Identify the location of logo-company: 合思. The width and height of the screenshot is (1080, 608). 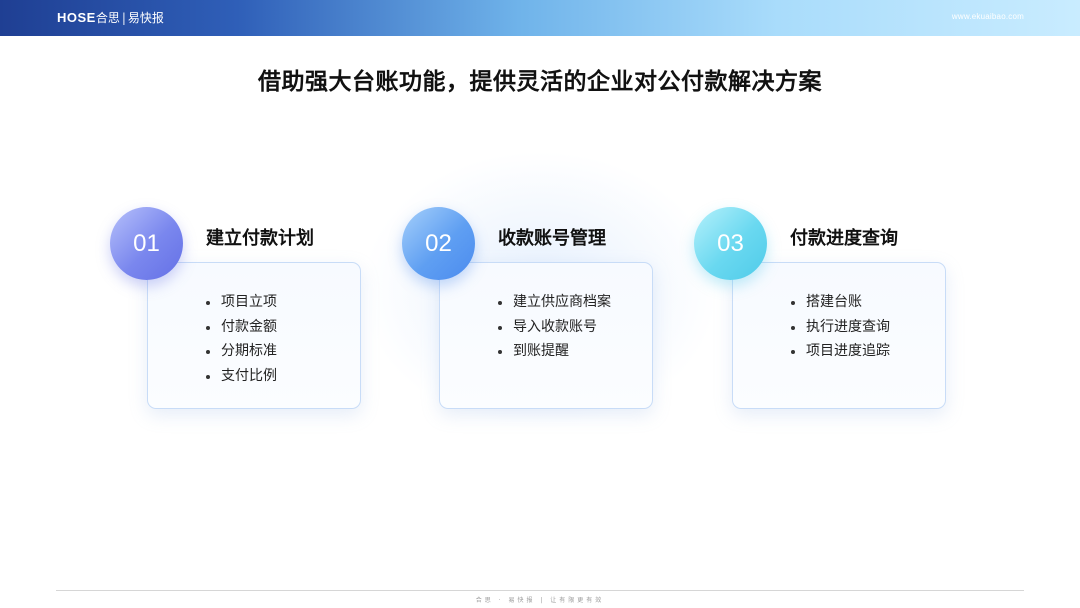
(107, 18).